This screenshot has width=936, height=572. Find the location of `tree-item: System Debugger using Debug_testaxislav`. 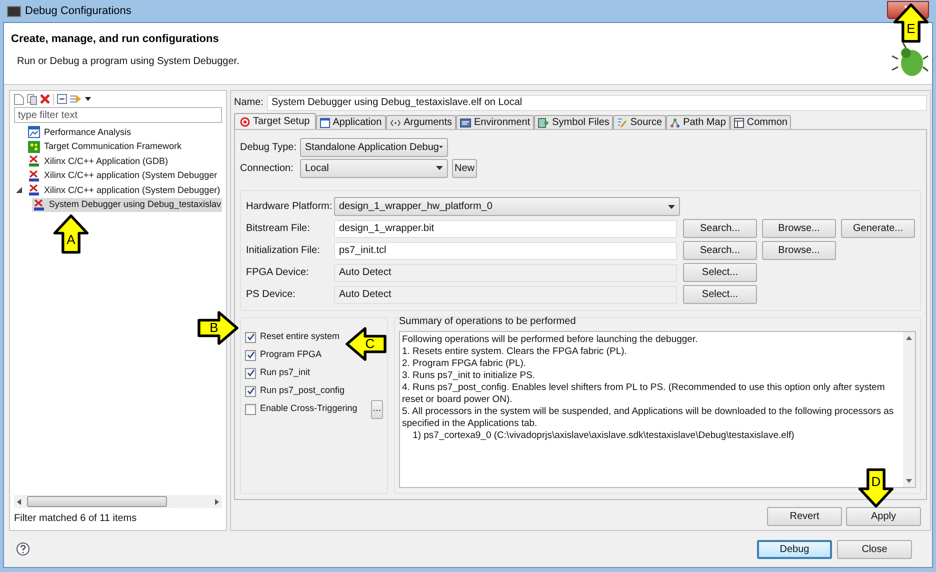

tree-item: System Debugger using Debug_testaxislav is located at coordinates (127, 205).